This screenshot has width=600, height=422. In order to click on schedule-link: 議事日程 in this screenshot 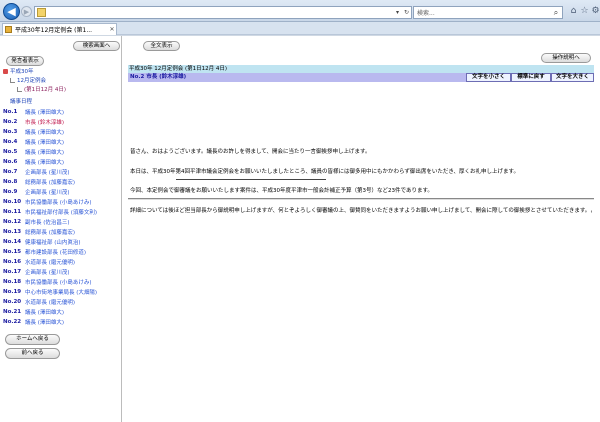, I will do `click(21, 101)`.